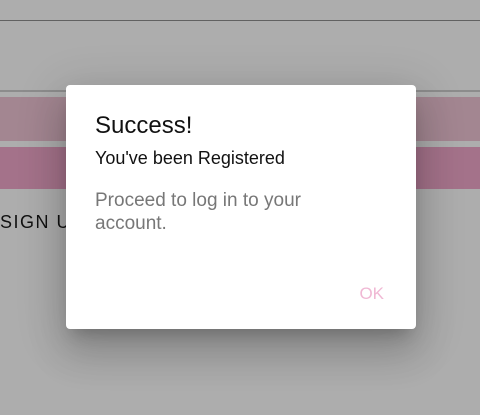 This screenshot has height=415, width=480. Describe the element at coordinates (198, 212) in the screenshot. I see `dialog-message: Proceed to log in to your account.` at that location.